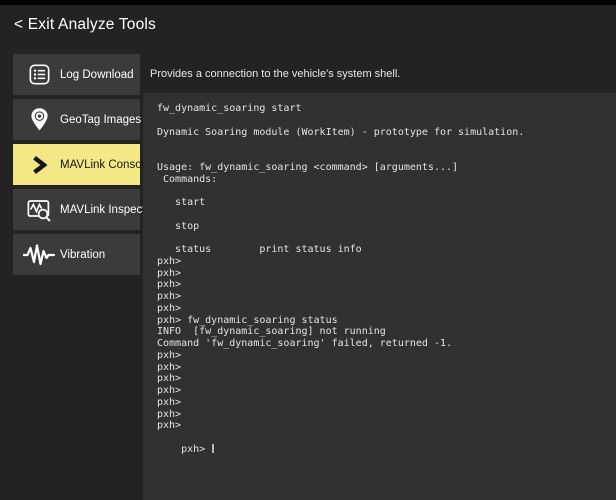 The height and width of the screenshot is (500, 616). I want to click on vibration-waveform-icon, so click(39, 255).